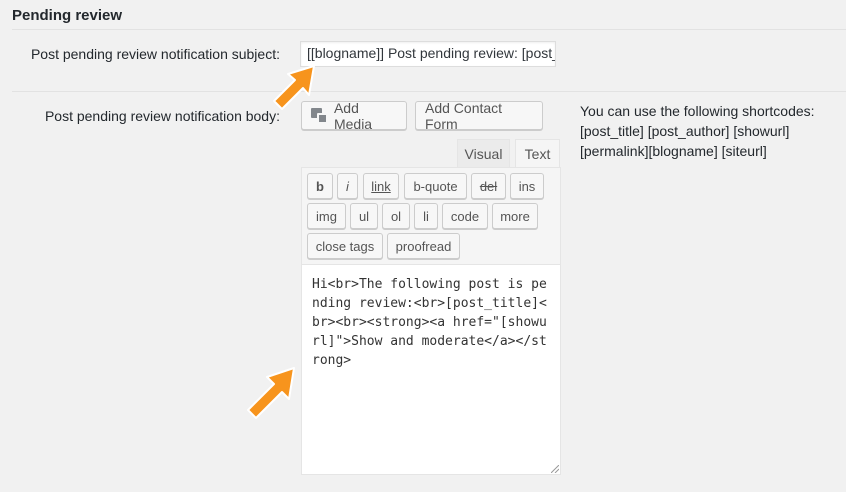 This screenshot has height=492, width=846. What do you see at coordinates (465, 216) in the screenshot?
I see `quicktag-code-button: code` at bounding box center [465, 216].